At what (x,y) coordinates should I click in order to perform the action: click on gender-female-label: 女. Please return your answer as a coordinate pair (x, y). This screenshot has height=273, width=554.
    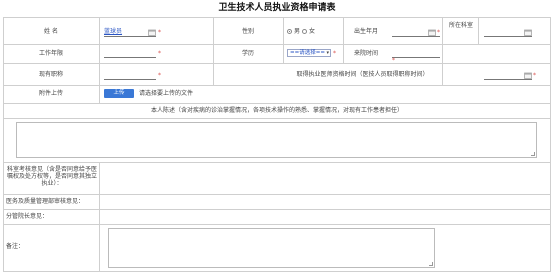
    Looking at the image, I should click on (312, 31).